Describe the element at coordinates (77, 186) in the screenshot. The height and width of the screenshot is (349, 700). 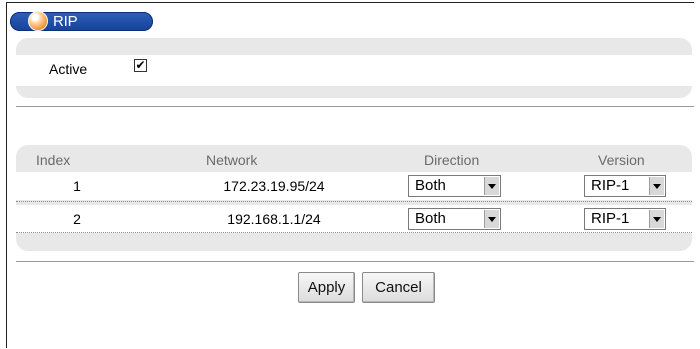
I see `row-index: 1` at that location.